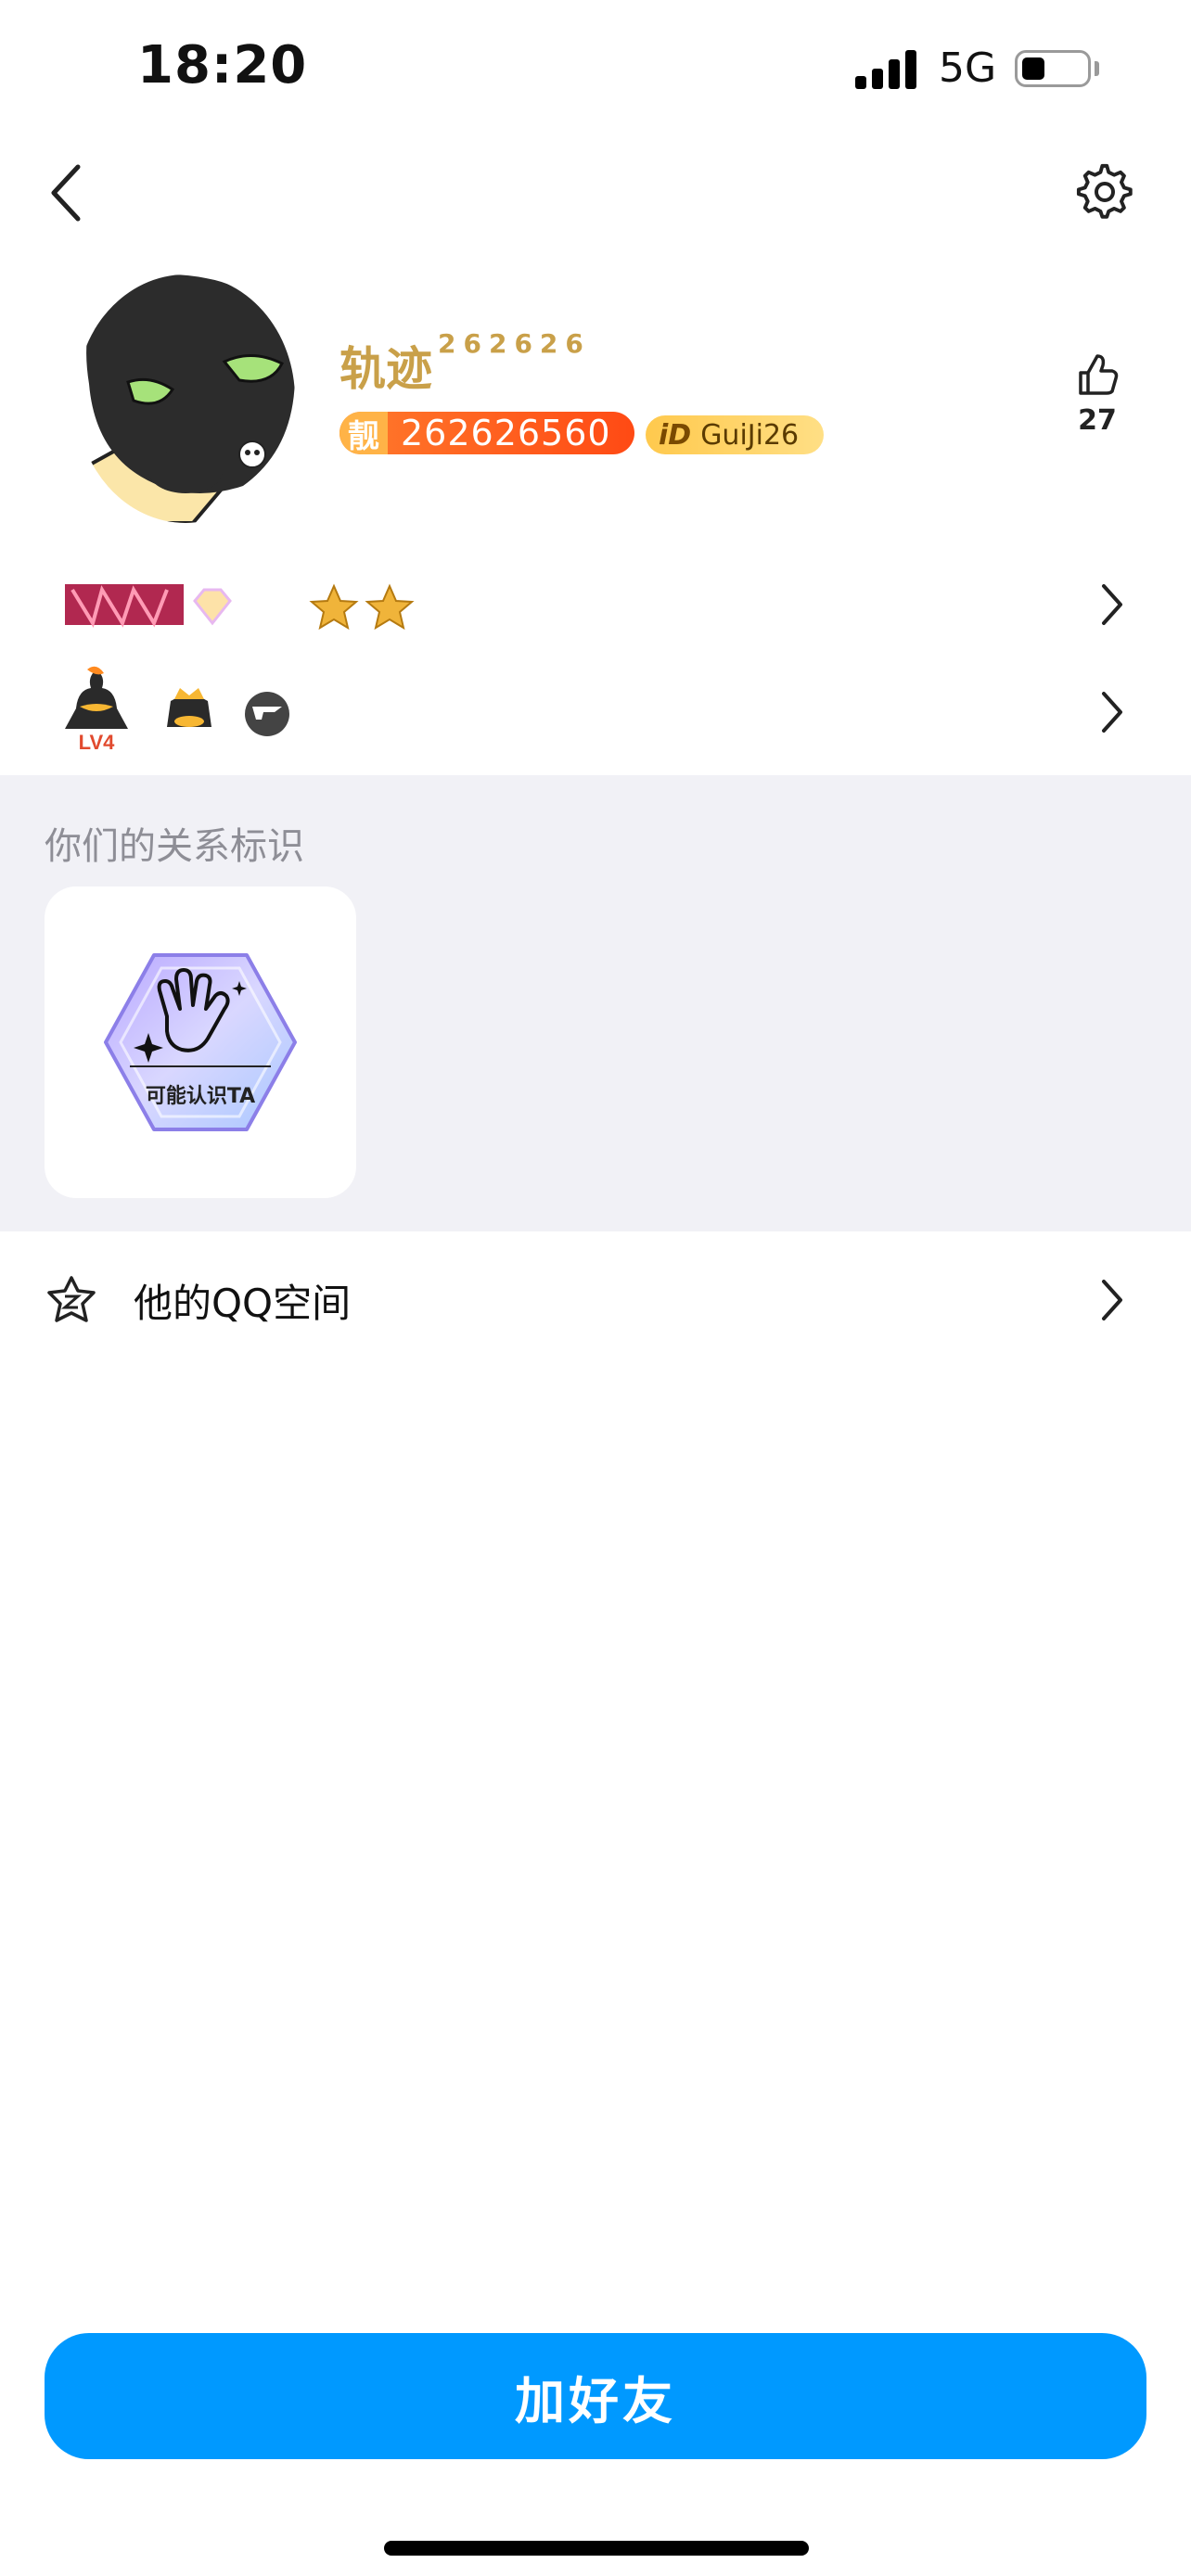 The width and height of the screenshot is (1191, 2576). Describe the element at coordinates (222, 66) in the screenshot. I see `status-time: 18:20` at that location.